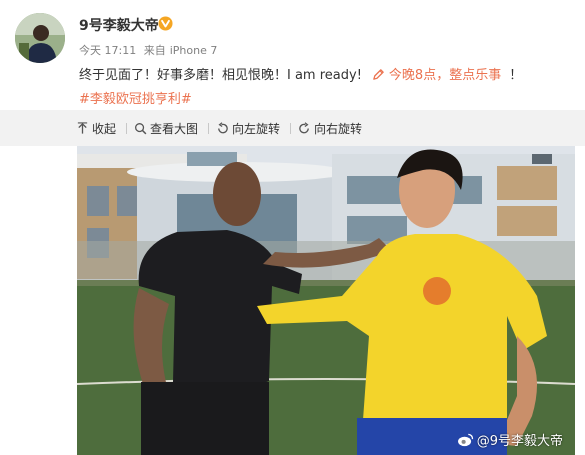 The image size is (585, 455). Describe the element at coordinates (107, 50) in the screenshot. I see `post-time: 今天 17:11` at that location.